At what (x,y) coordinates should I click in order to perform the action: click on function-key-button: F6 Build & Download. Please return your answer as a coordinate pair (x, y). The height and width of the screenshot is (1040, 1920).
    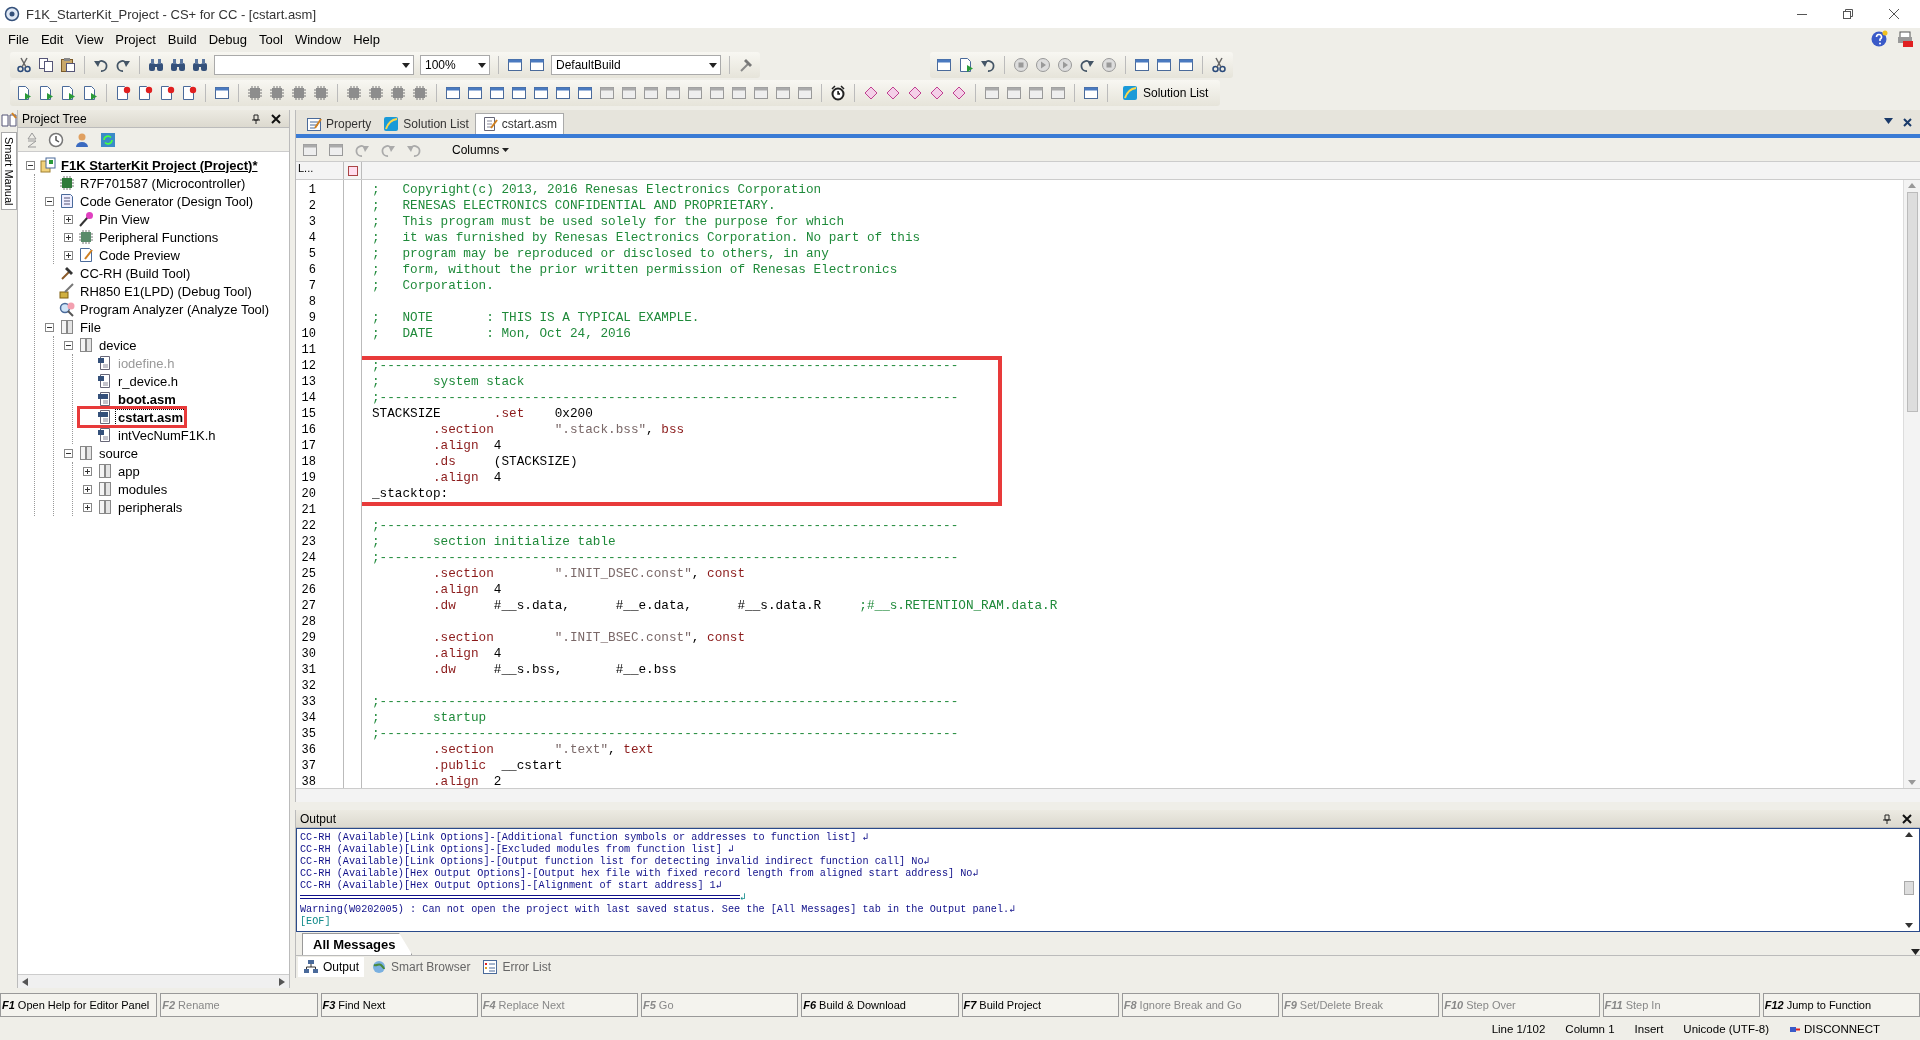
    Looking at the image, I should click on (880, 1005).